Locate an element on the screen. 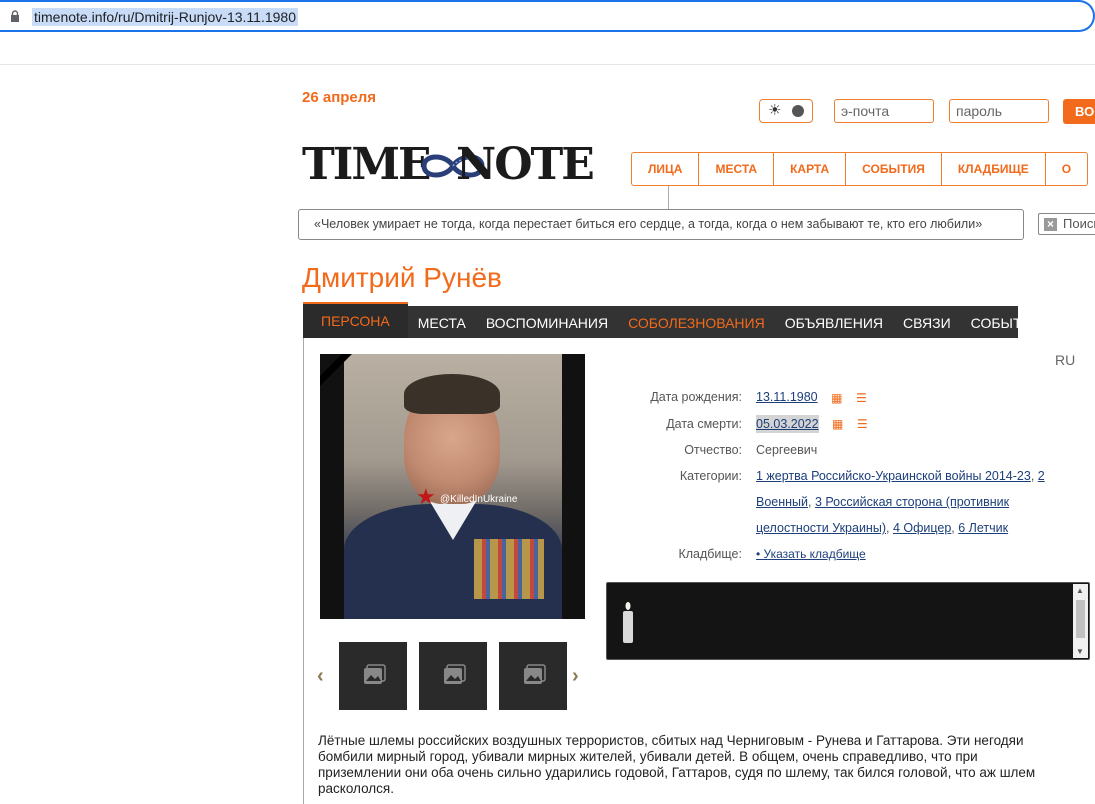 Image resolution: width=1095 pixels, height=804 pixels. cemetery-label: Кладбище: is located at coordinates (710, 554).